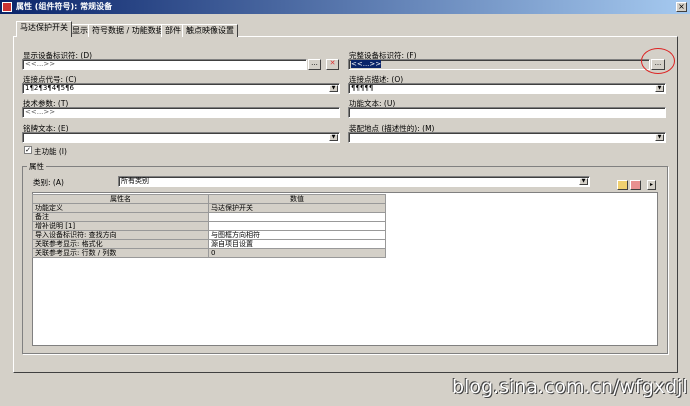 This screenshot has width=690, height=406. Describe the element at coordinates (622, 185) in the screenshot. I see `new-icon` at that location.